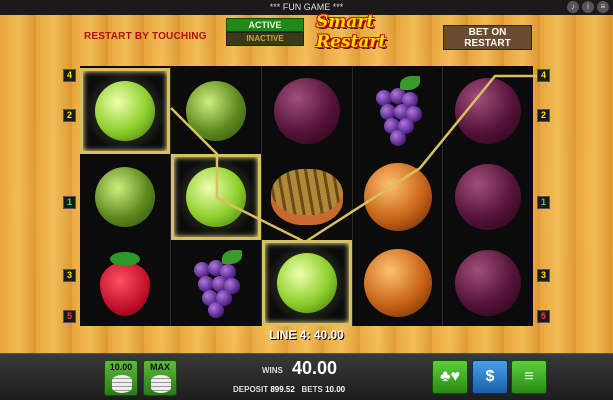  I want to click on symbol-melon, so click(307, 197).